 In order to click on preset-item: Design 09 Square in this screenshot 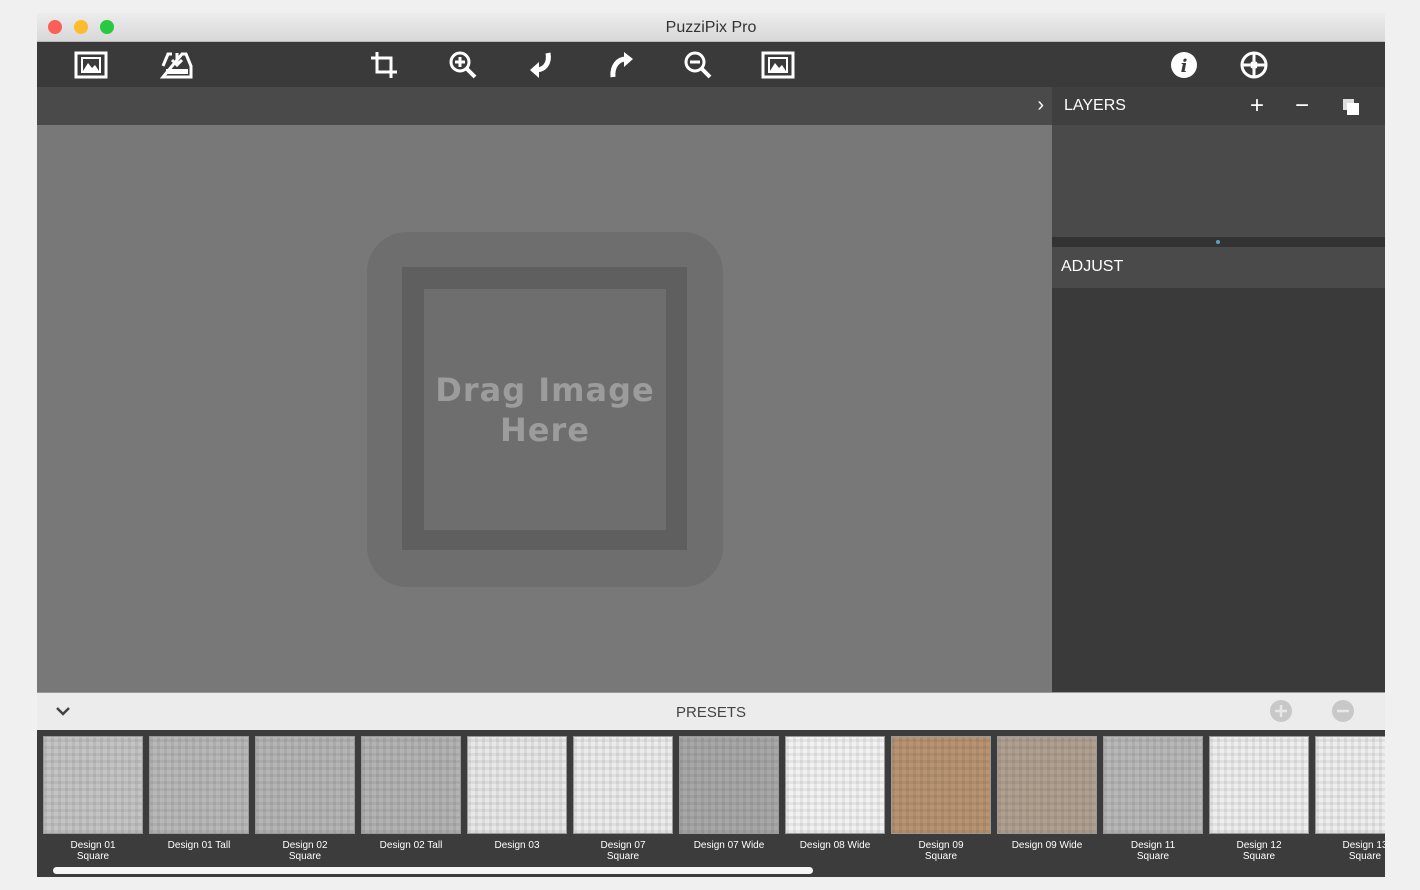, I will do `click(941, 799)`.